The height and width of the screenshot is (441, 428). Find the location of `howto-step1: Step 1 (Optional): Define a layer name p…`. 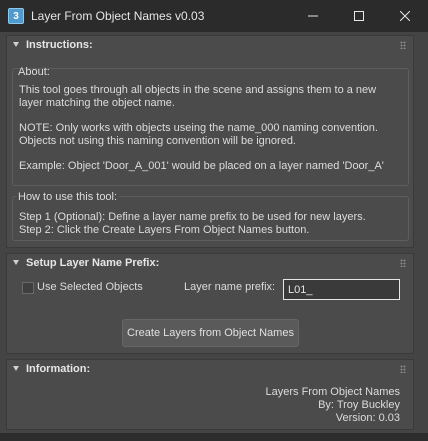

howto-step1: Step 1 (Optional): Define a layer name p… is located at coordinates (192, 217).